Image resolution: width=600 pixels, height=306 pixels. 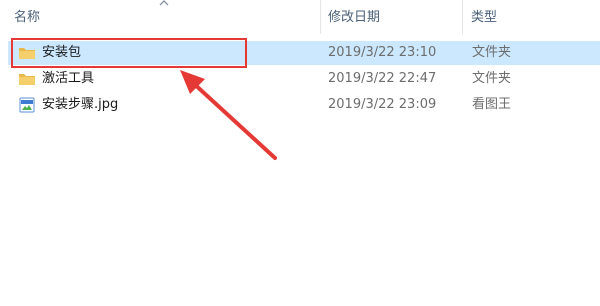 What do you see at coordinates (228, 115) in the screenshot?
I see `annotation-arrow-icon` at bounding box center [228, 115].